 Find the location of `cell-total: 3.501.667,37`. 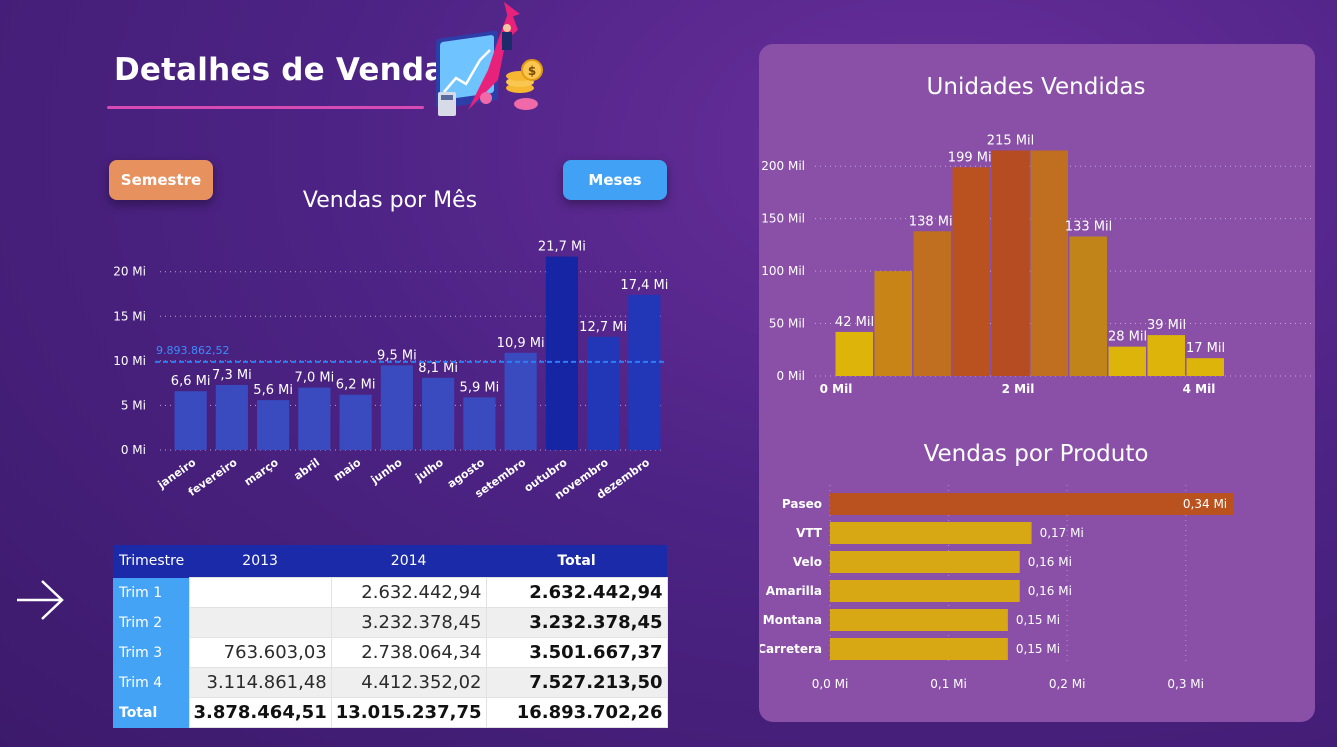

cell-total: 3.501.667,37 is located at coordinates (576, 652).